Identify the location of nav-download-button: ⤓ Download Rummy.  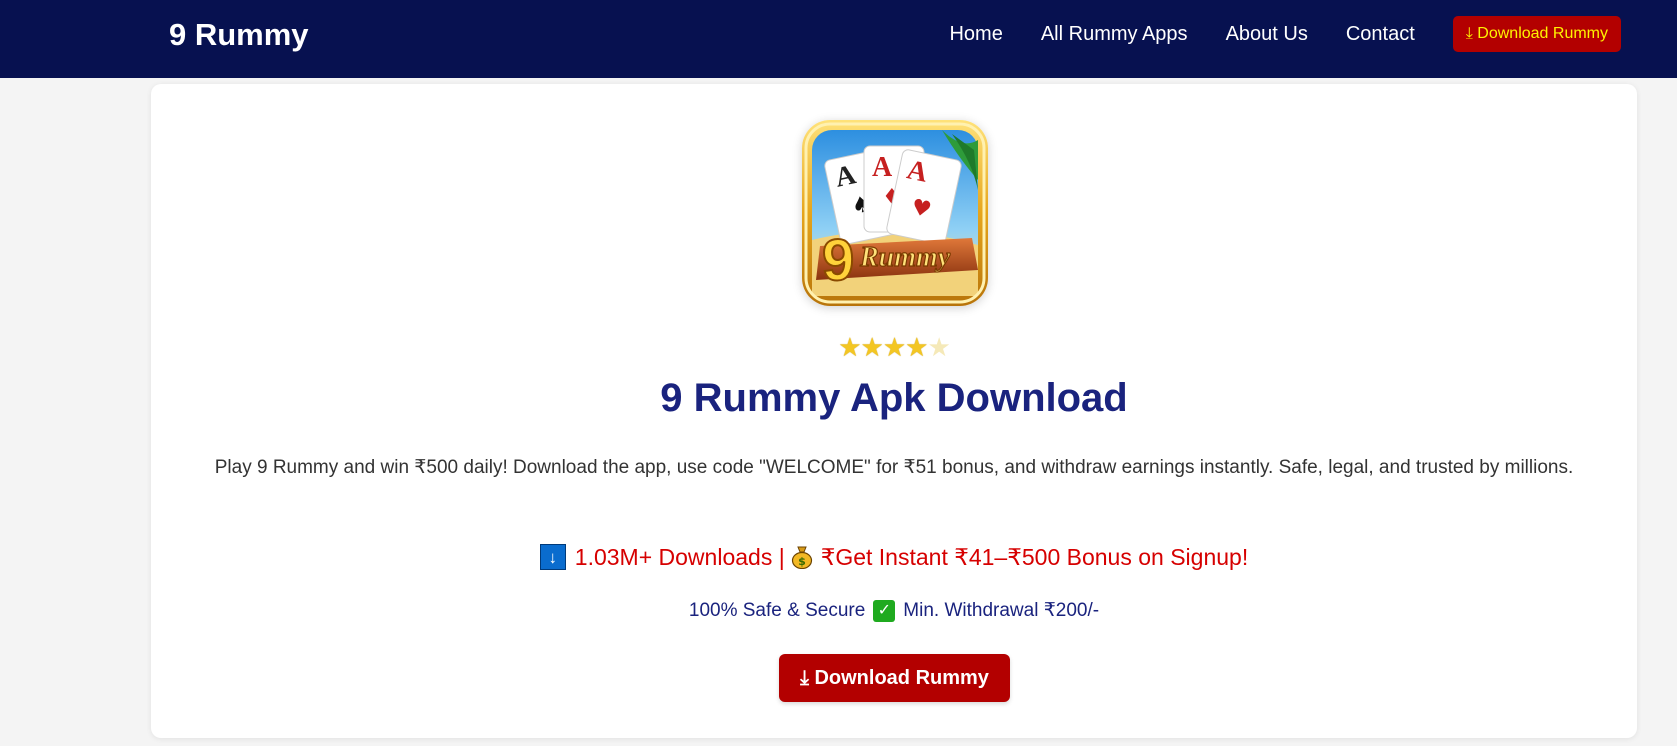
(1536, 34).